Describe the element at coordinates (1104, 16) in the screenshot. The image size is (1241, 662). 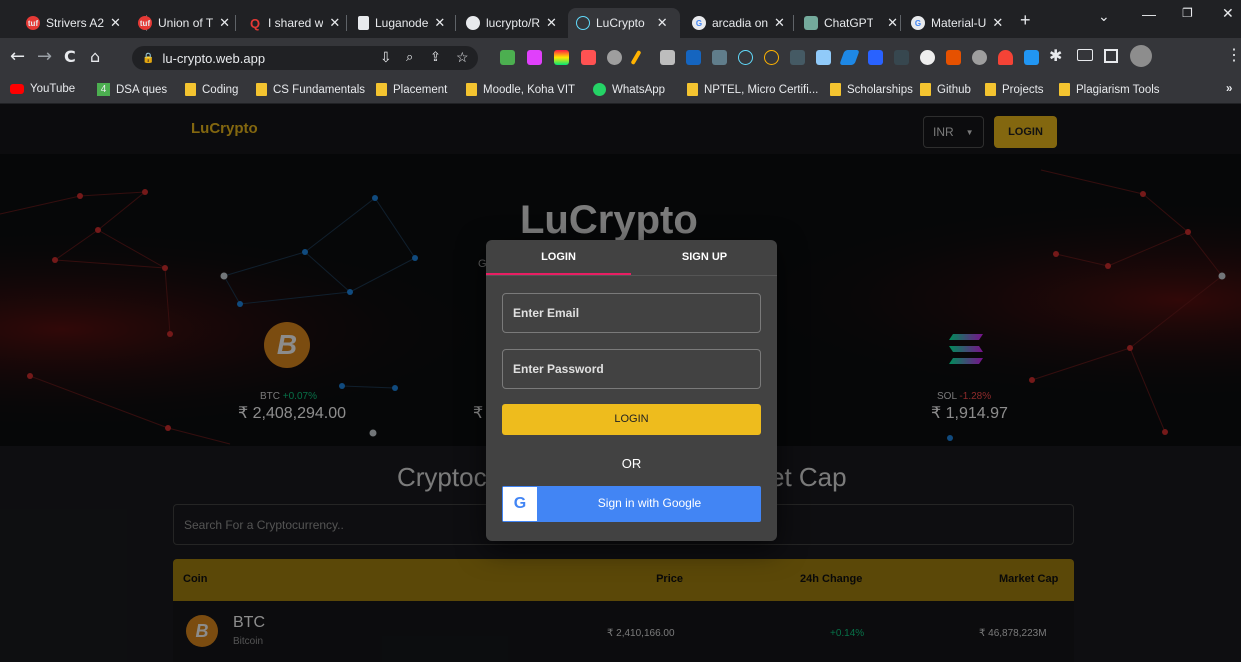
I see `tab-search-icon: ⌄` at that location.